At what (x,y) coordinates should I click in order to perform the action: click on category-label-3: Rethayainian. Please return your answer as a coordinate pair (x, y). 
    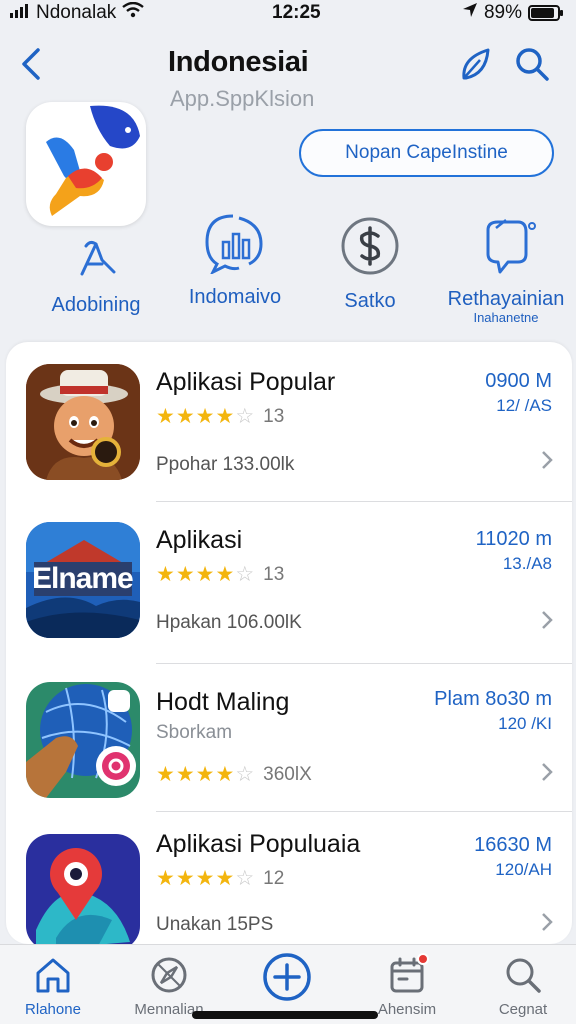
    Looking at the image, I should click on (506, 299).